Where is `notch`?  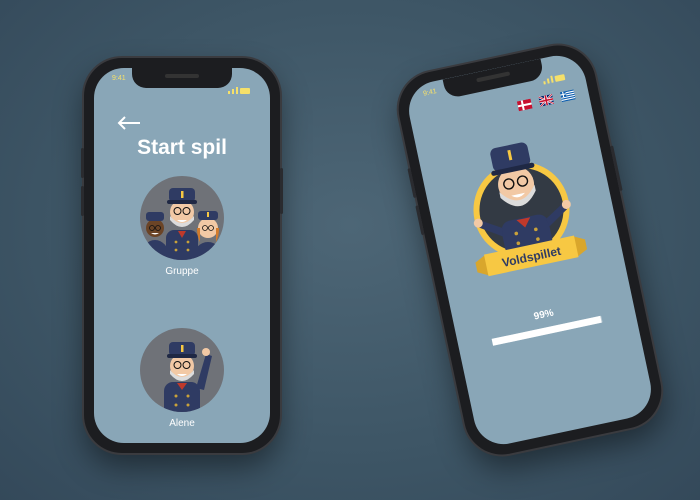 notch is located at coordinates (182, 78).